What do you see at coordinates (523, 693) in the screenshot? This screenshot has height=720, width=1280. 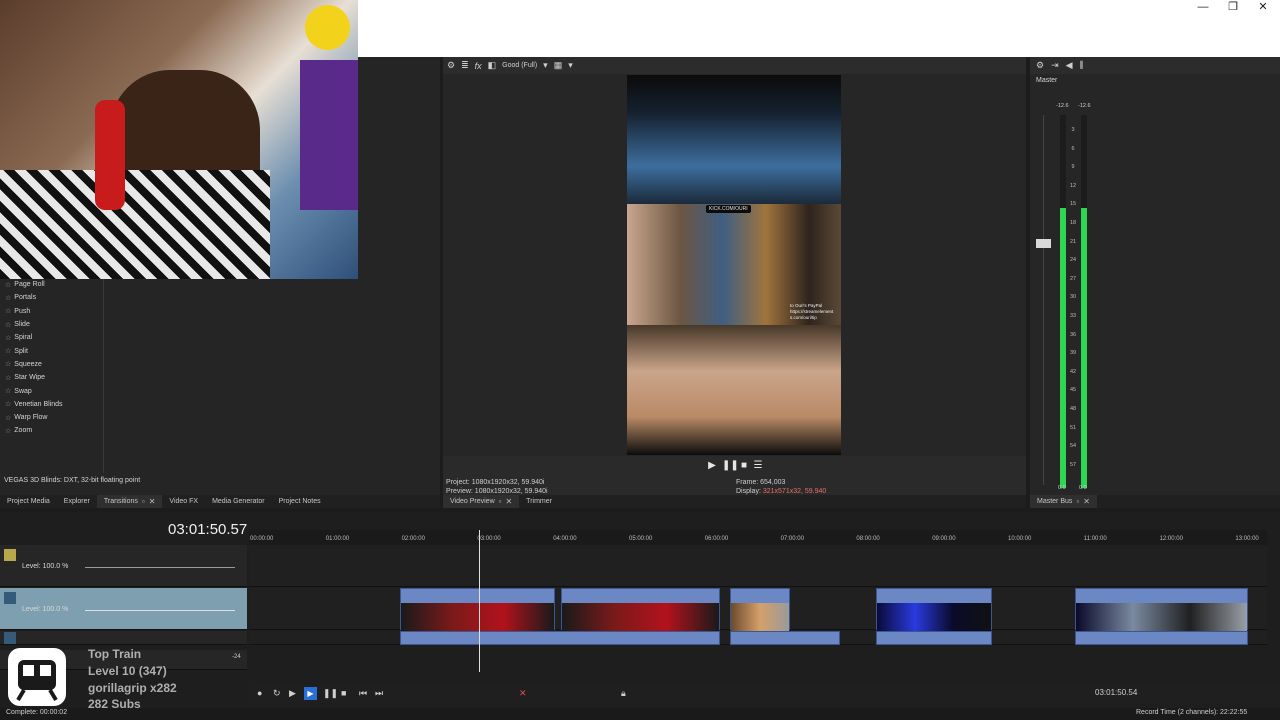 I see `delete-icon: ✕` at bounding box center [523, 693].